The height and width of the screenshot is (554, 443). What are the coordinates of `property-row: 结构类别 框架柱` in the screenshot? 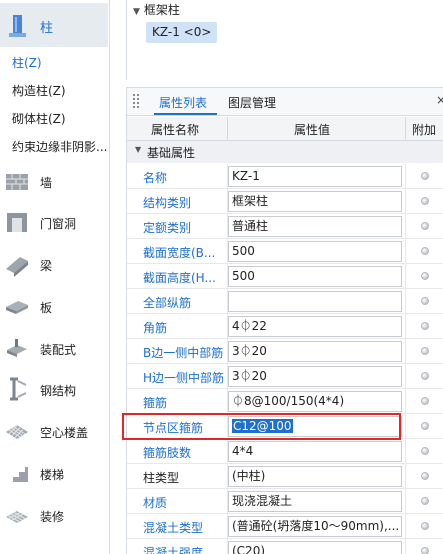 It's located at (285, 201).